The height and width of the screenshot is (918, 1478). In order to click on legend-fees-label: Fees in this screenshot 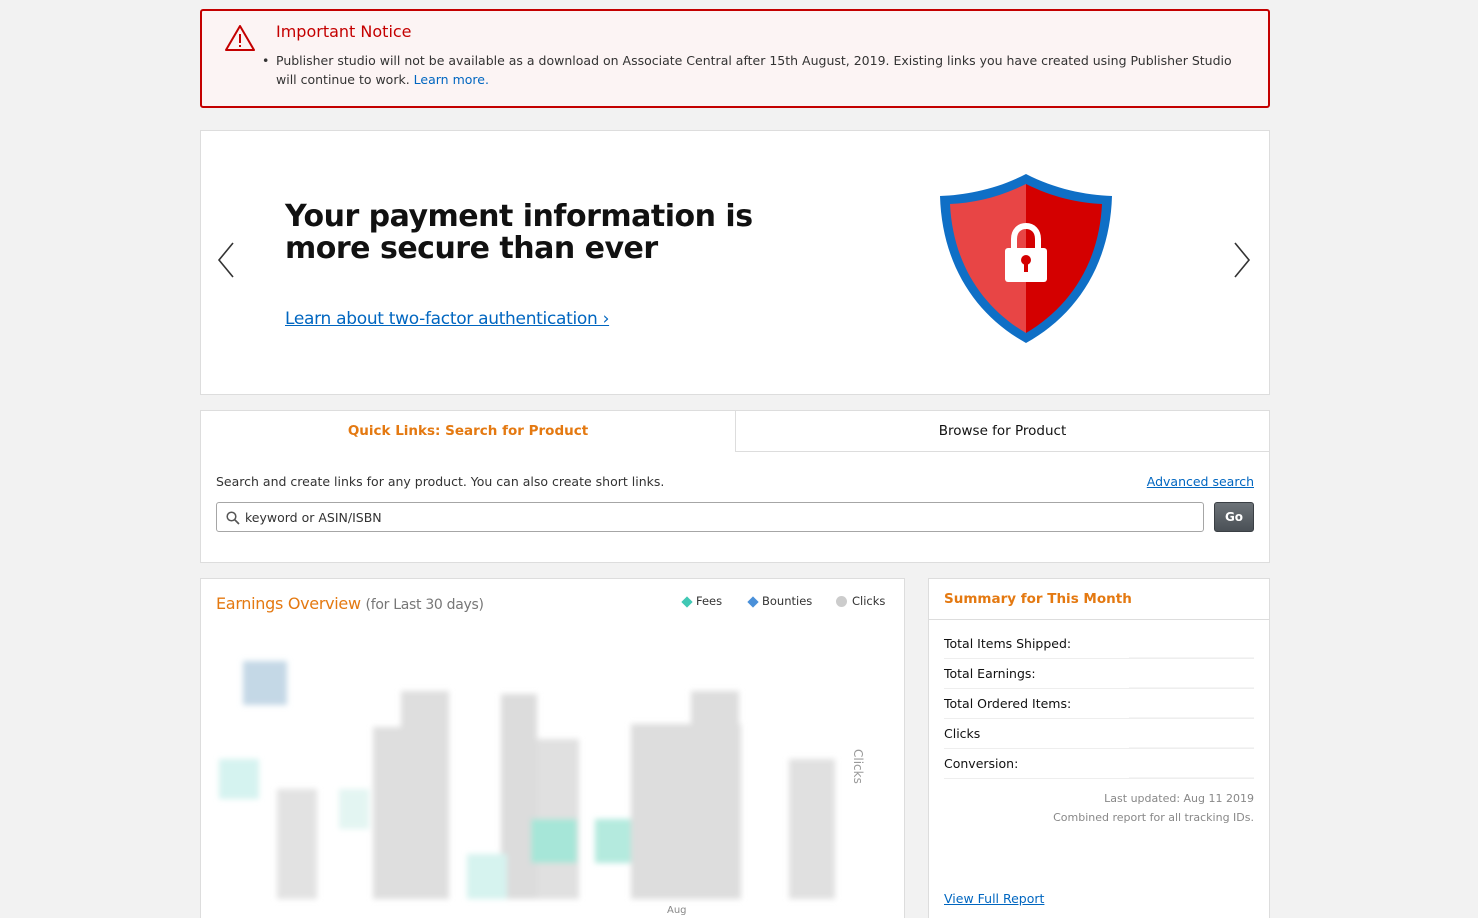, I will do `click(709, 601)`.